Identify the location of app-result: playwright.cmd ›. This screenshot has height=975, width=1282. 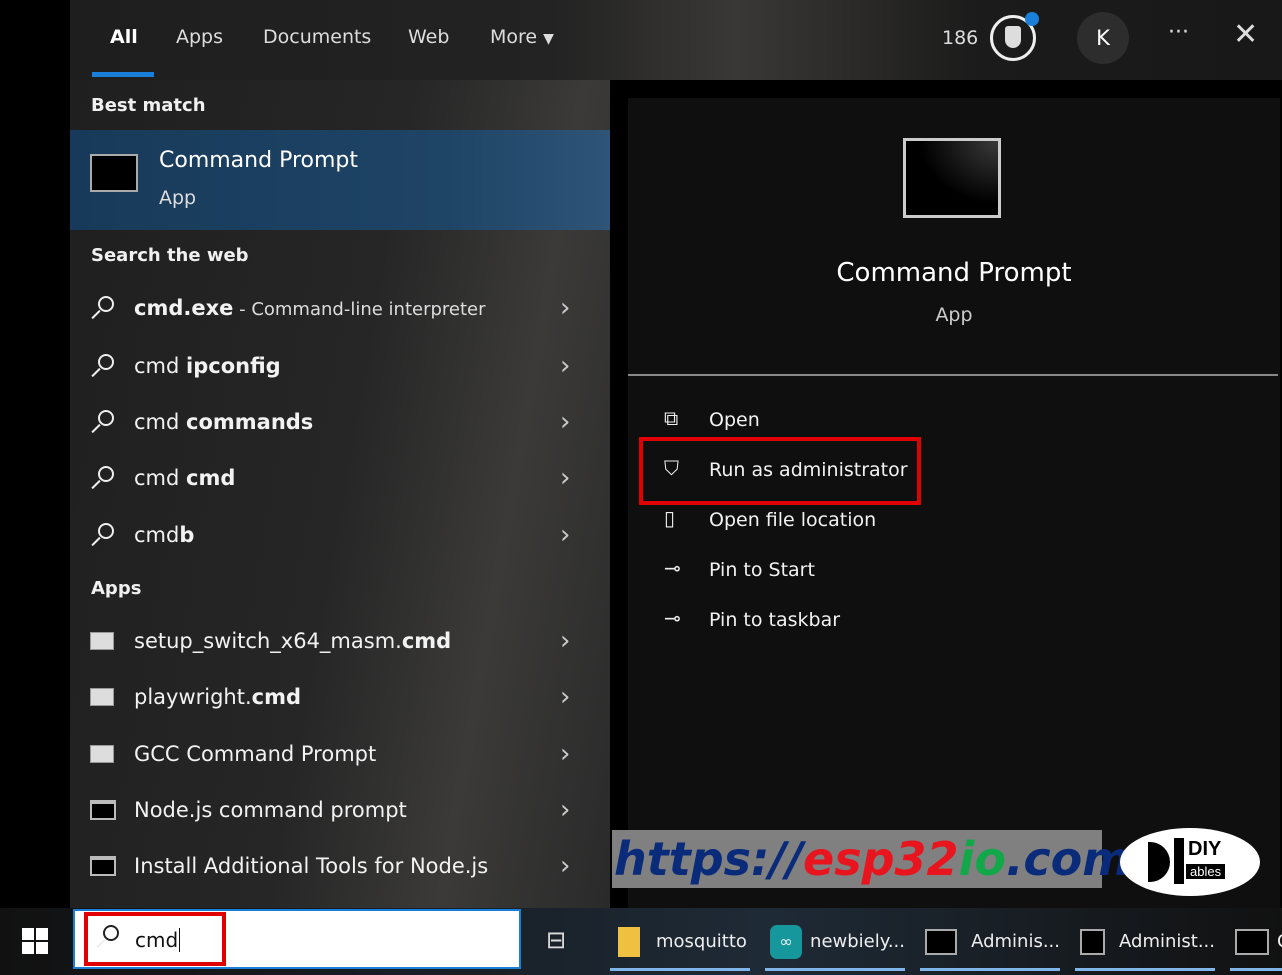
(340, 697).